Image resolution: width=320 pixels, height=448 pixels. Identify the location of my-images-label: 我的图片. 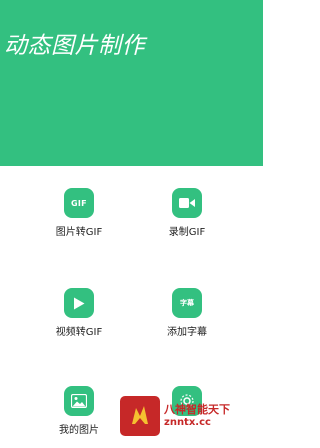
(79, 430).